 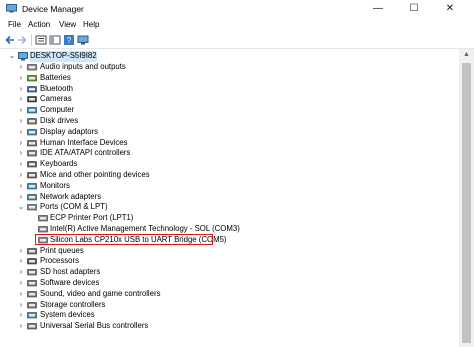 What do you see at coordinates (378, 9) in the screenshot?
I see `minimize-button: —` at bounding box center [378, 9].